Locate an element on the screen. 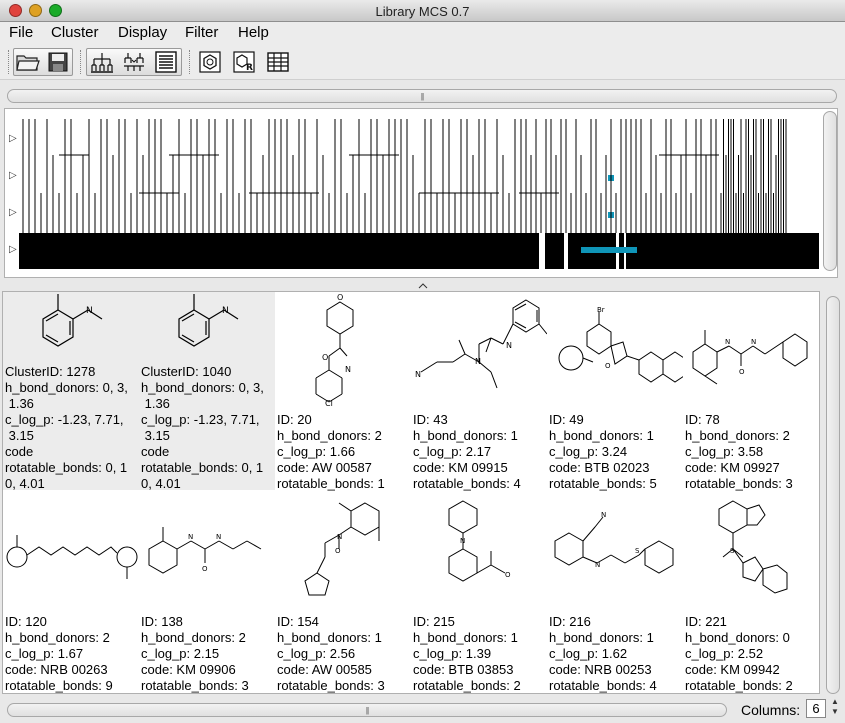 This screenshot has height=723, width=845. info-line: c_log_p: 1.39 is located at coordinates (452, 653).